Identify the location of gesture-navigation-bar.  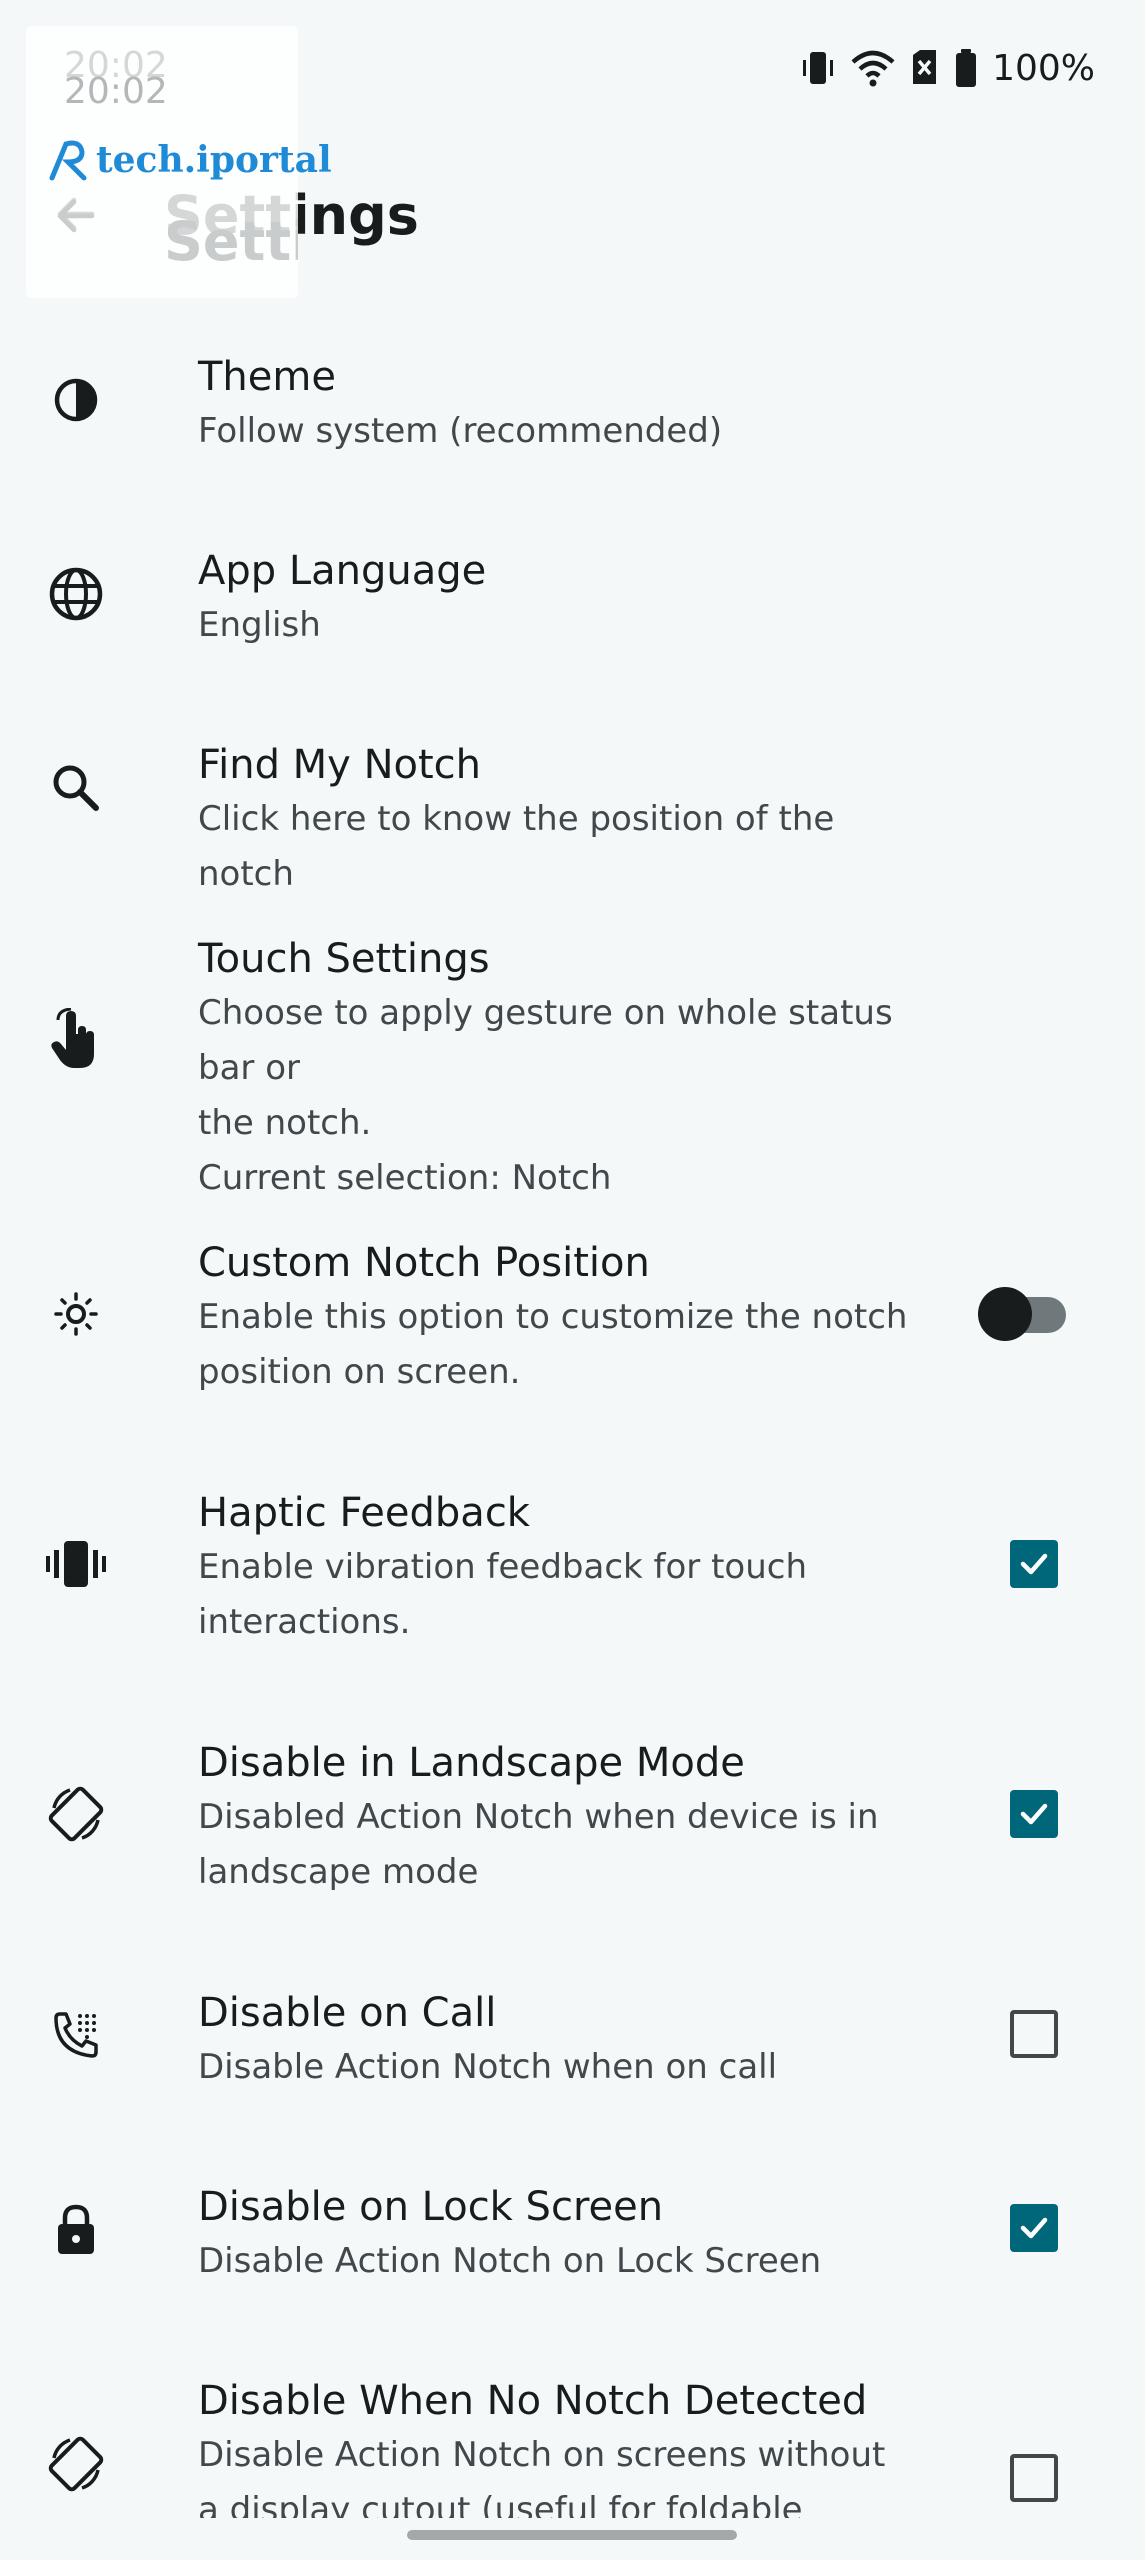
(572, 2535).